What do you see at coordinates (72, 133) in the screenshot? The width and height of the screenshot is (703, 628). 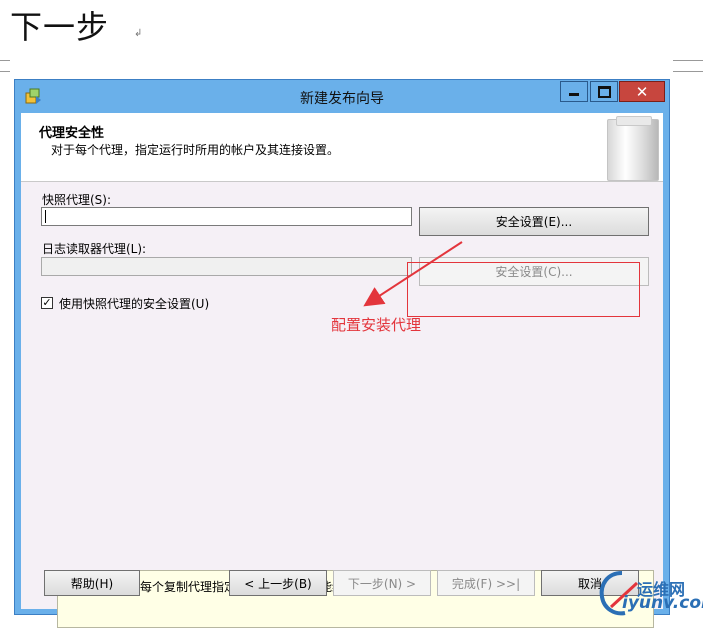 I see `page-title: 代理安全性` at bounding box center [72, 133].